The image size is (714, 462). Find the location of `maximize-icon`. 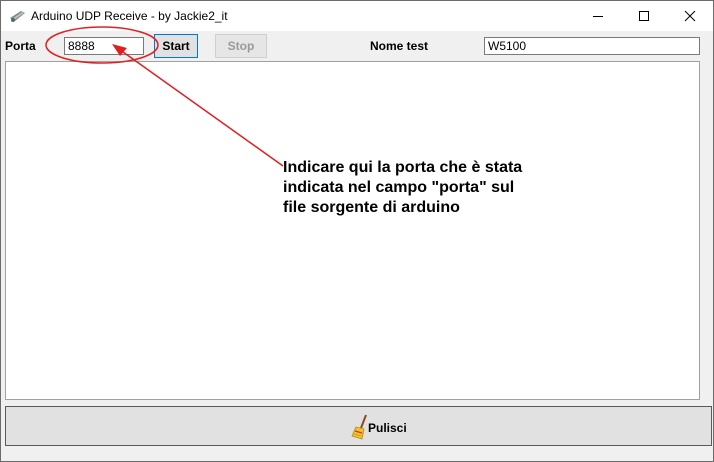

maximize-icon is located at coordinates (644, 16).